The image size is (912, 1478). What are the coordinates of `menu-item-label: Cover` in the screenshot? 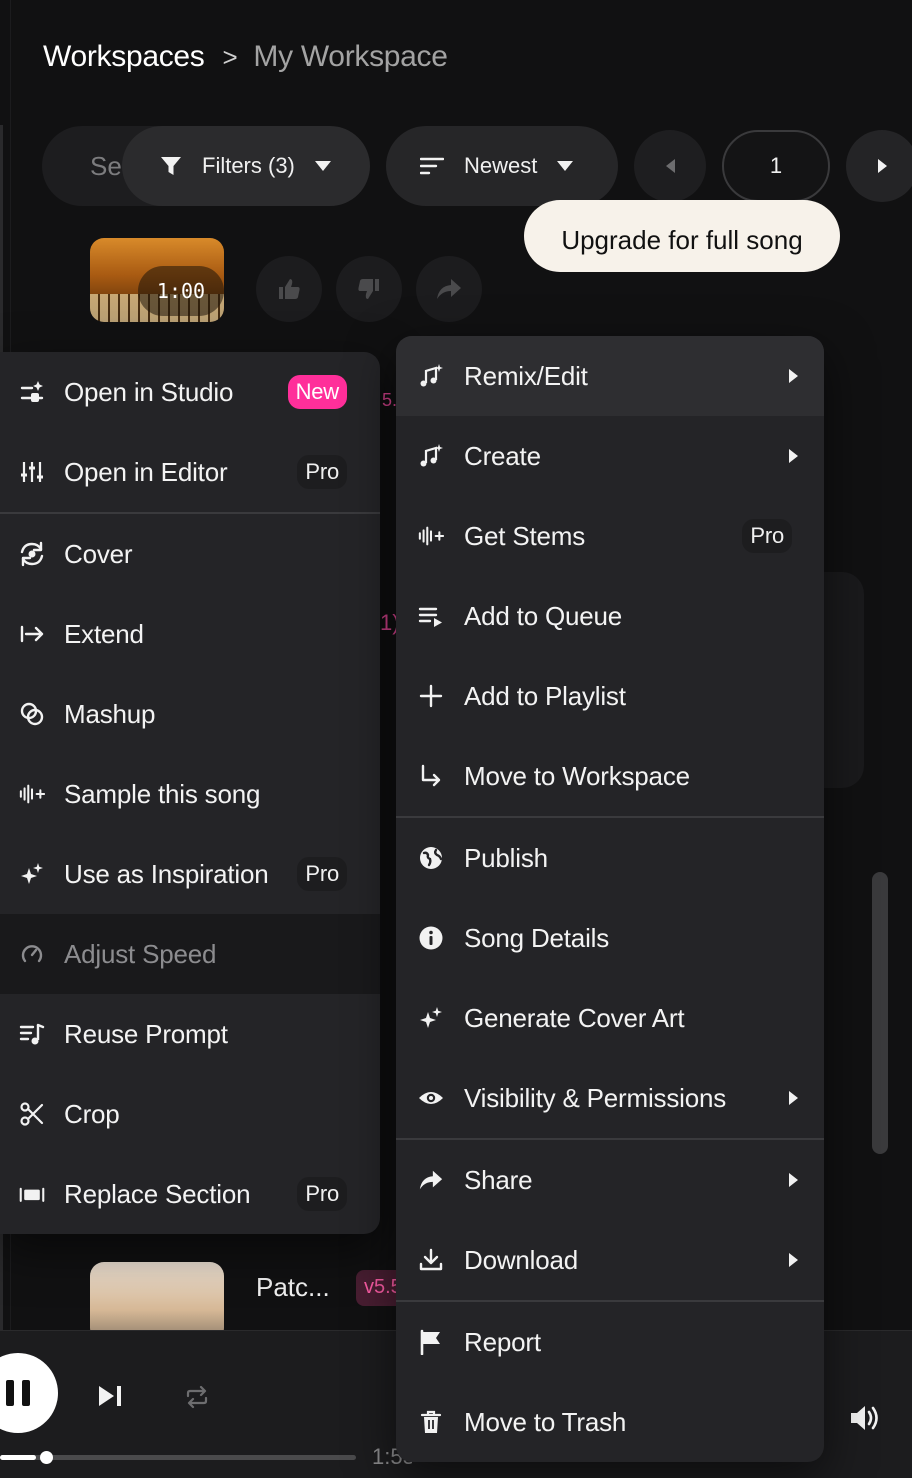 It's located at (98, 553).